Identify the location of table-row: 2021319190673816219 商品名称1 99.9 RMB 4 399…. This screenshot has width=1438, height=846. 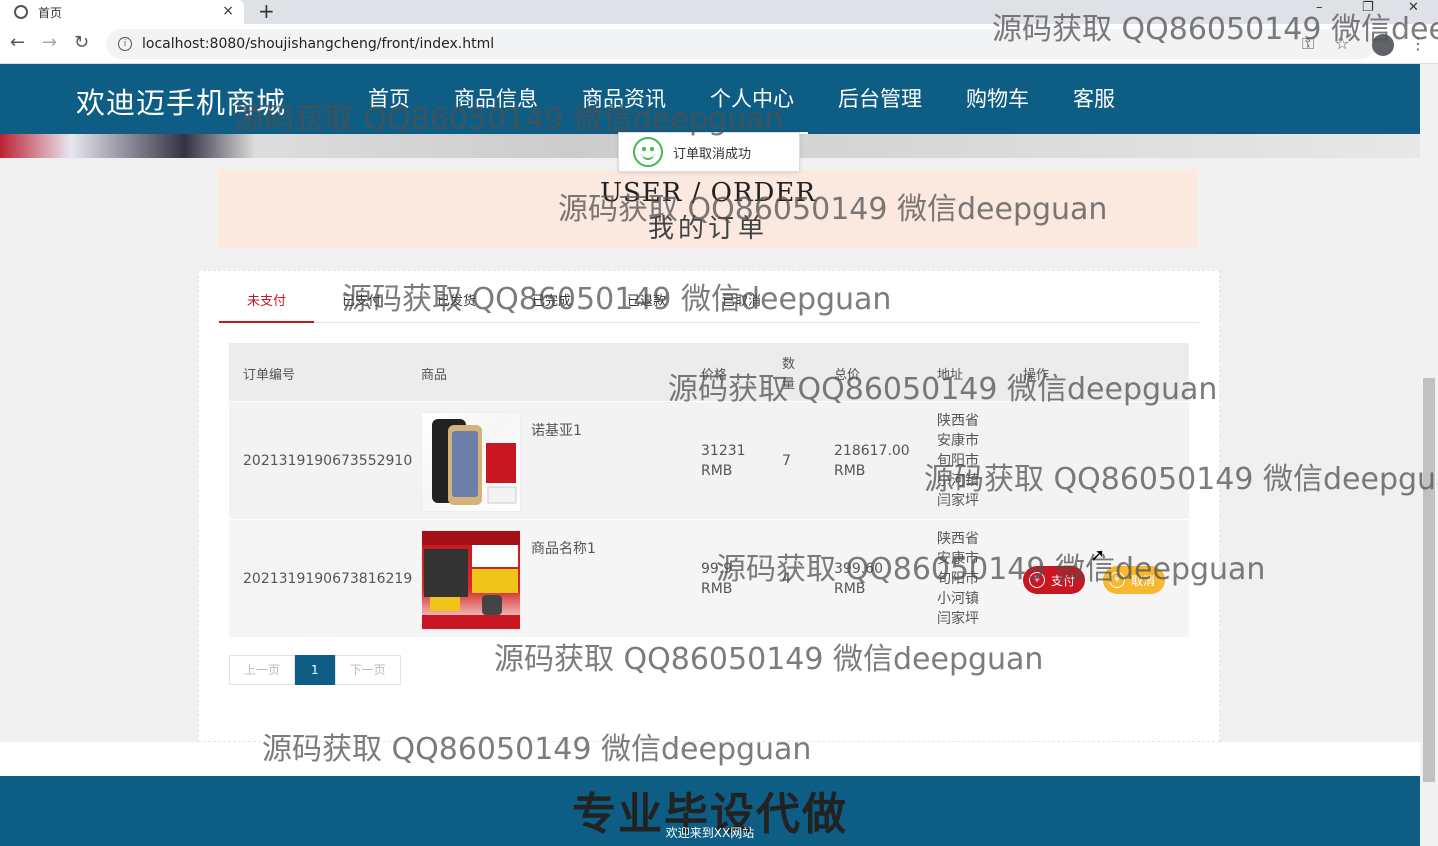
(709, 578).